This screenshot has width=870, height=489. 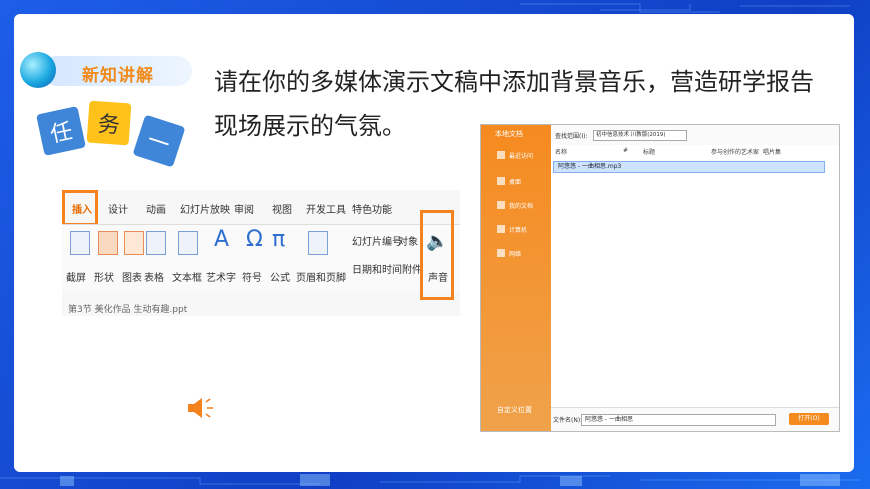 What do you see at coordinates (188, 243) in the screenshot?
I see `textbox-icon` at bounding box center [188, 243].